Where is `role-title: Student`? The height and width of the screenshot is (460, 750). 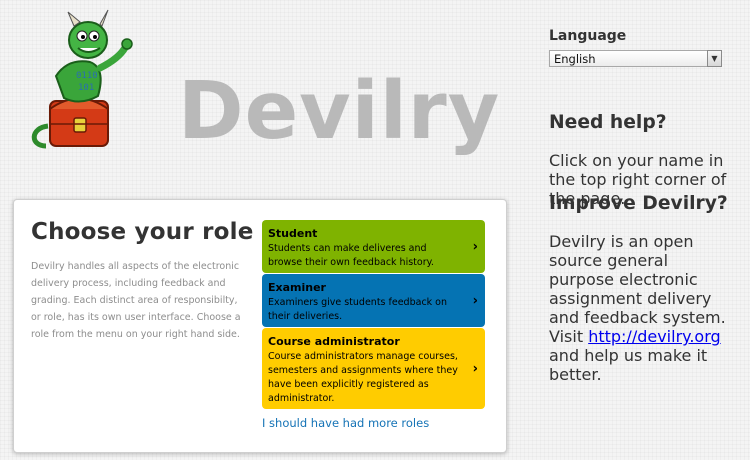 role-title: Student is located at coordinates (293, 233).